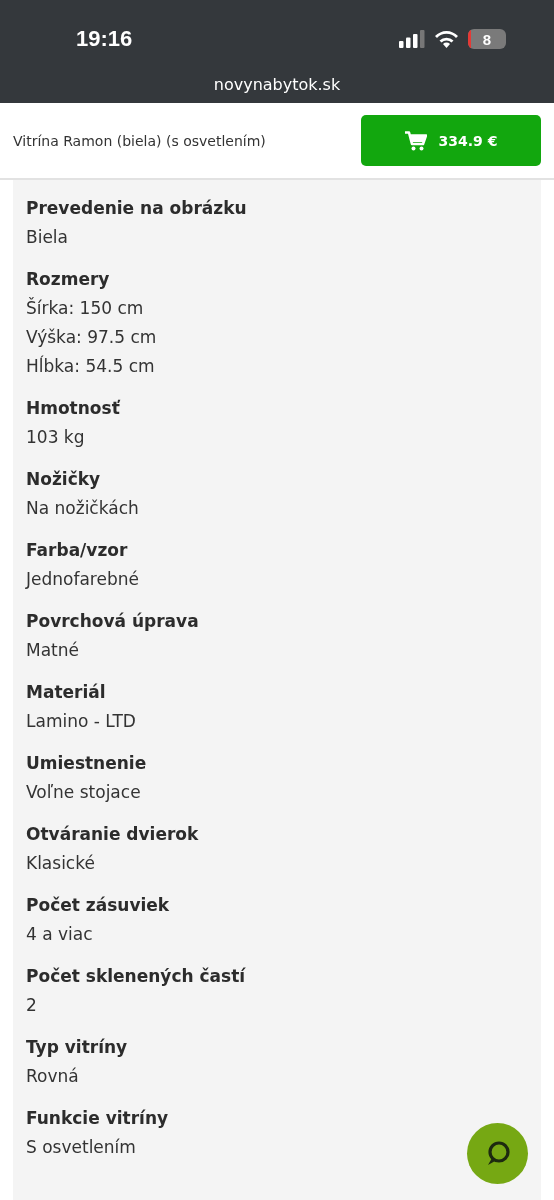 This screenshot has height=1200, width=554. Describe the element at coordinates (277, 84) in the screenshot. I see `address-bar: novynabytok.sk` at that location.